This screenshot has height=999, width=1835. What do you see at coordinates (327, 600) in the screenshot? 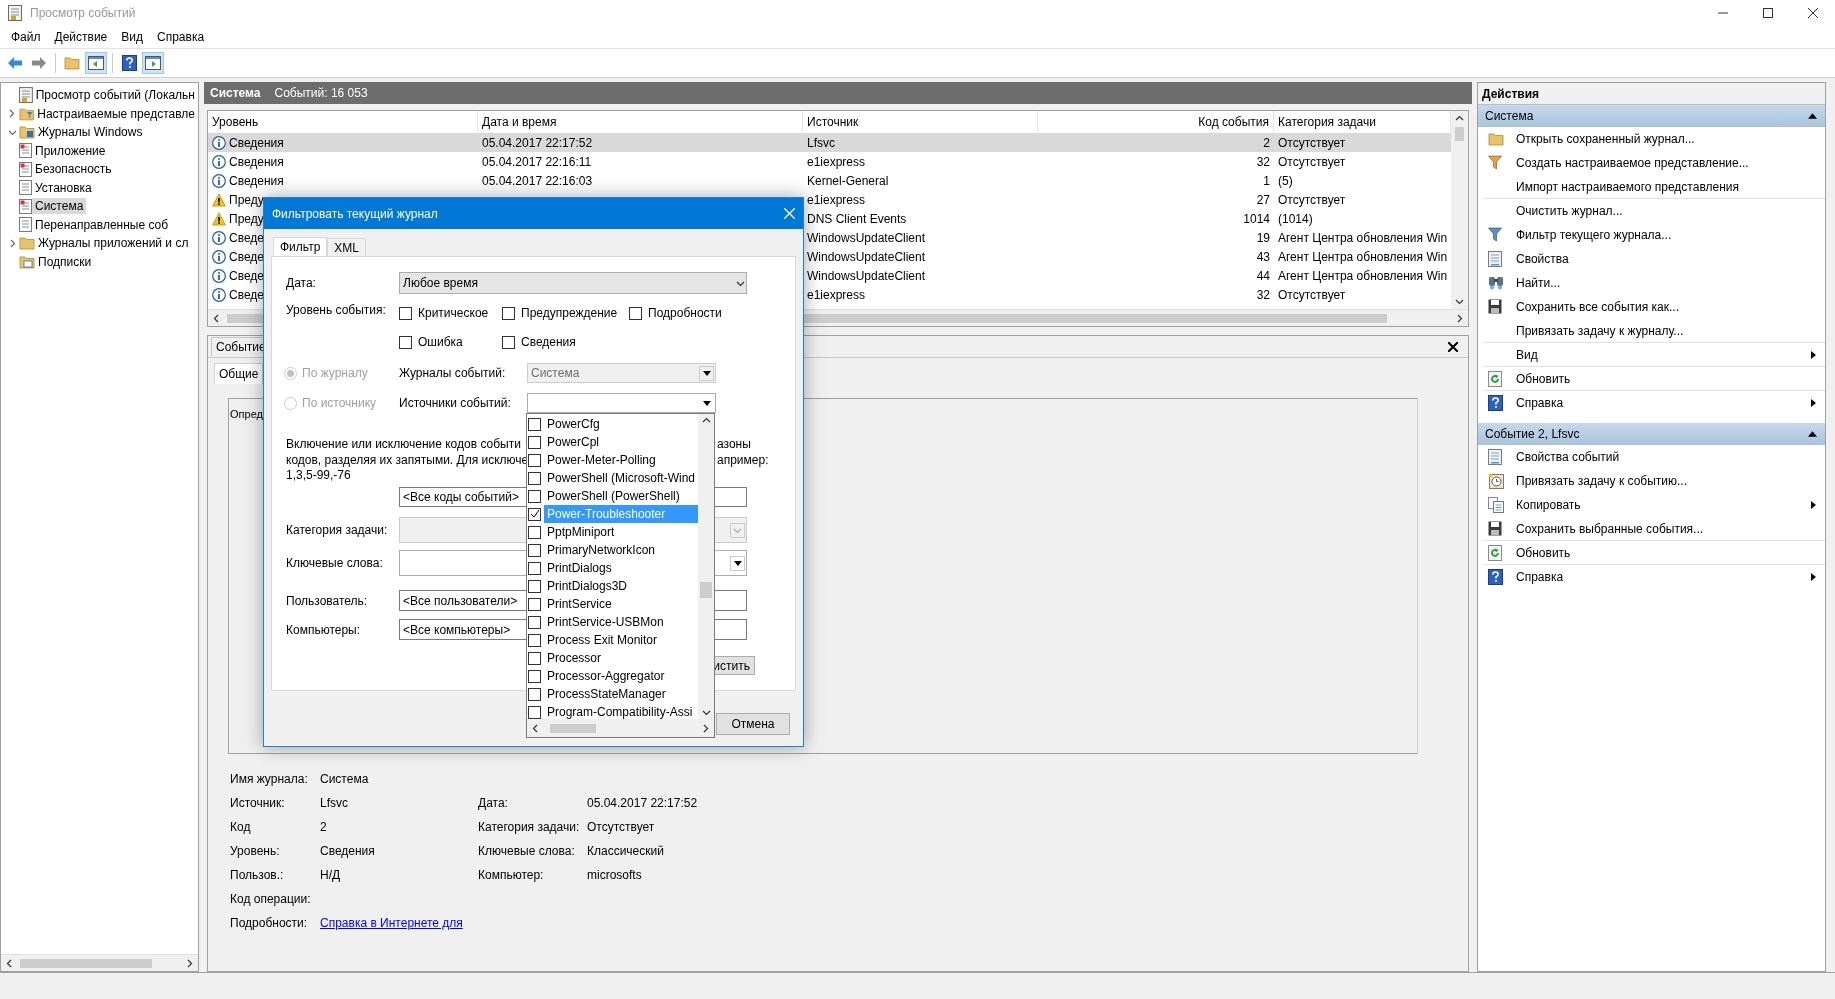
I see `field-label: Пользователь:` at bounding box center [327, 600].